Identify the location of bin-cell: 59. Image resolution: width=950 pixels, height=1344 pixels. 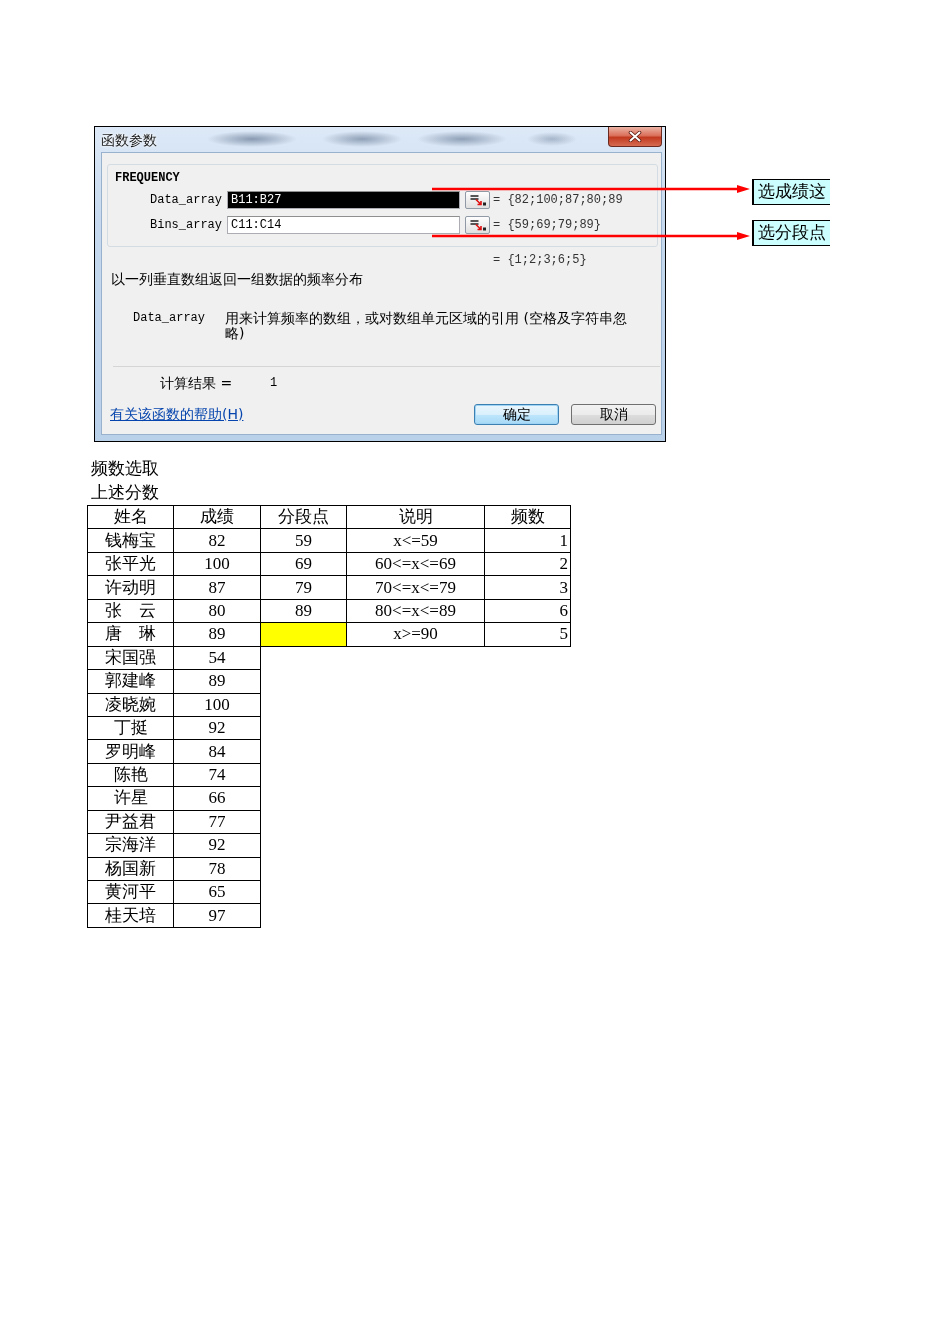
(303, 540).